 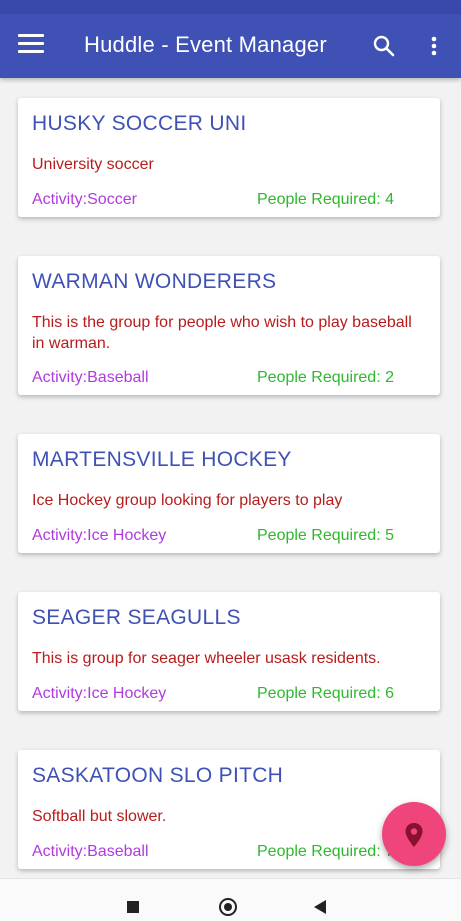 I want to click on location-pin-icon, so click(x=414, y=835).